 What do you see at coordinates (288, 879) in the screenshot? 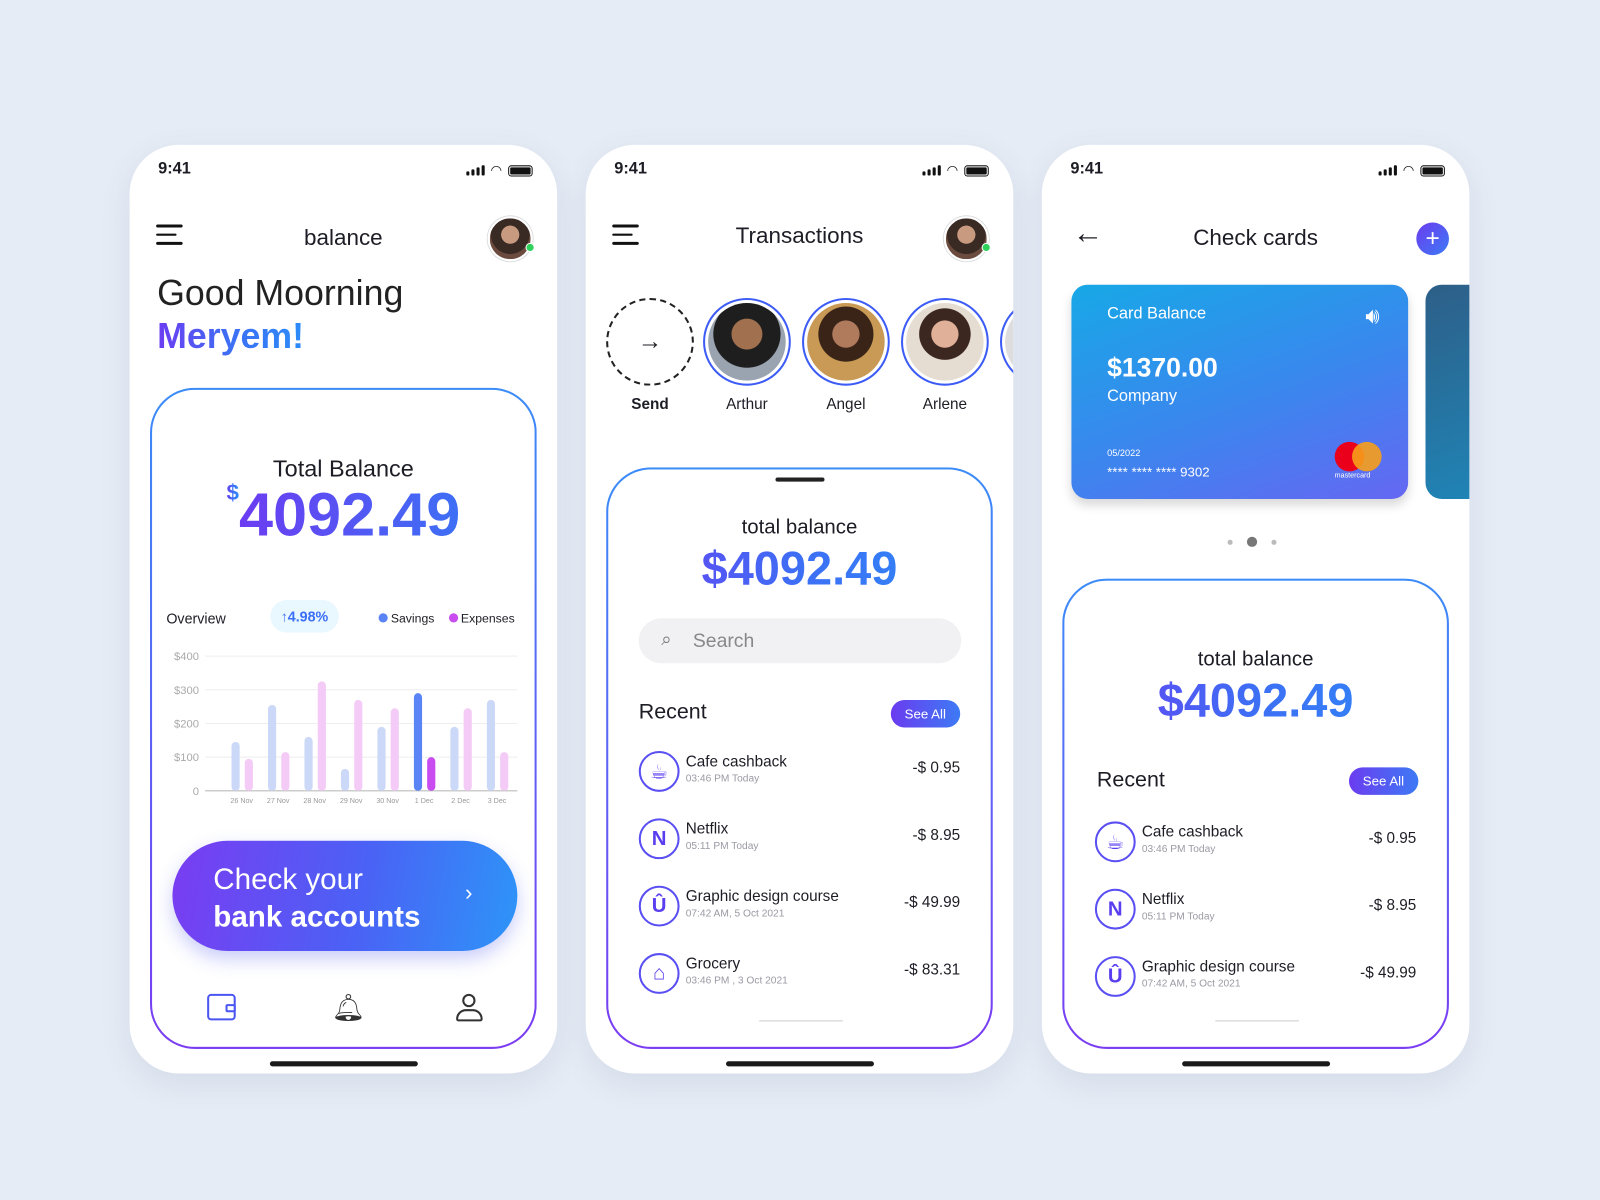
I see `cta-line1: Check your` at bounding box center [288, 879].